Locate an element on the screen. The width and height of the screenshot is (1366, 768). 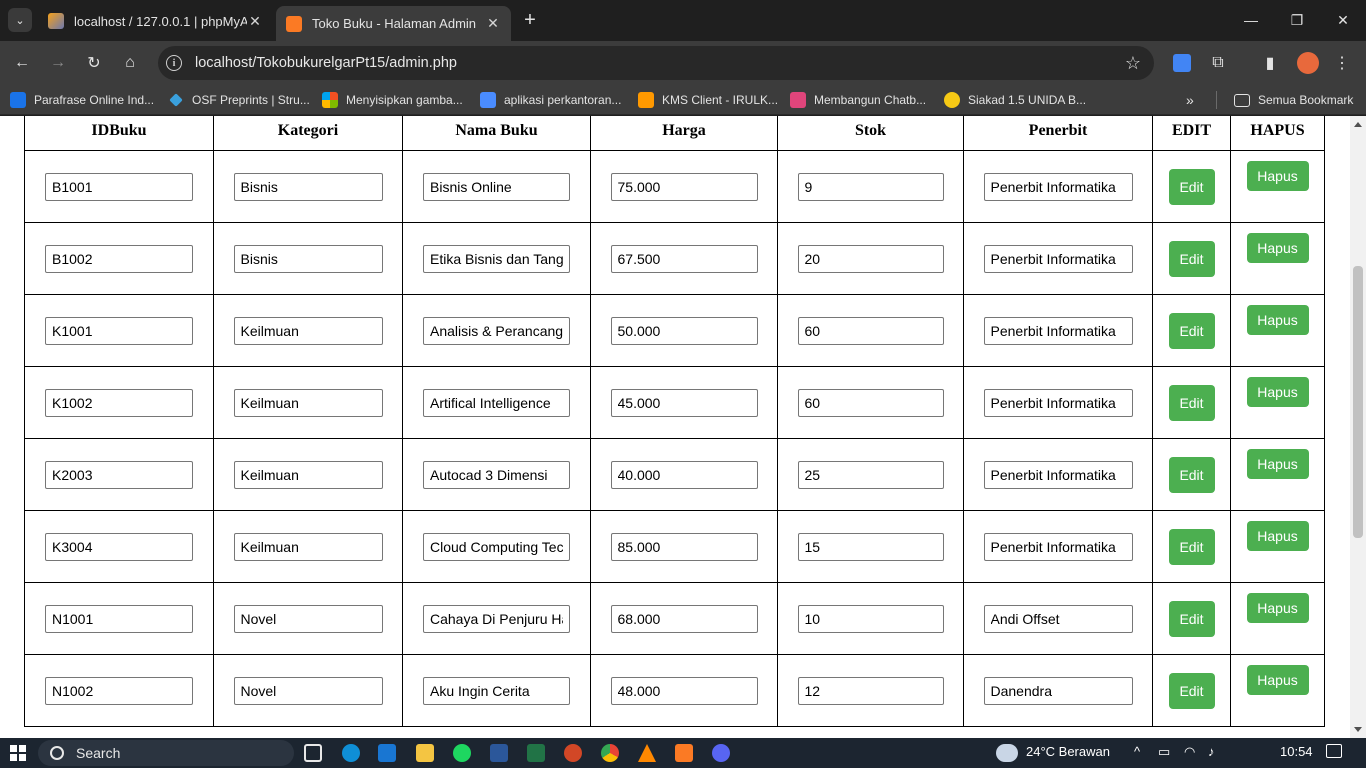
mail-icon is located at coordinates (387, 753).